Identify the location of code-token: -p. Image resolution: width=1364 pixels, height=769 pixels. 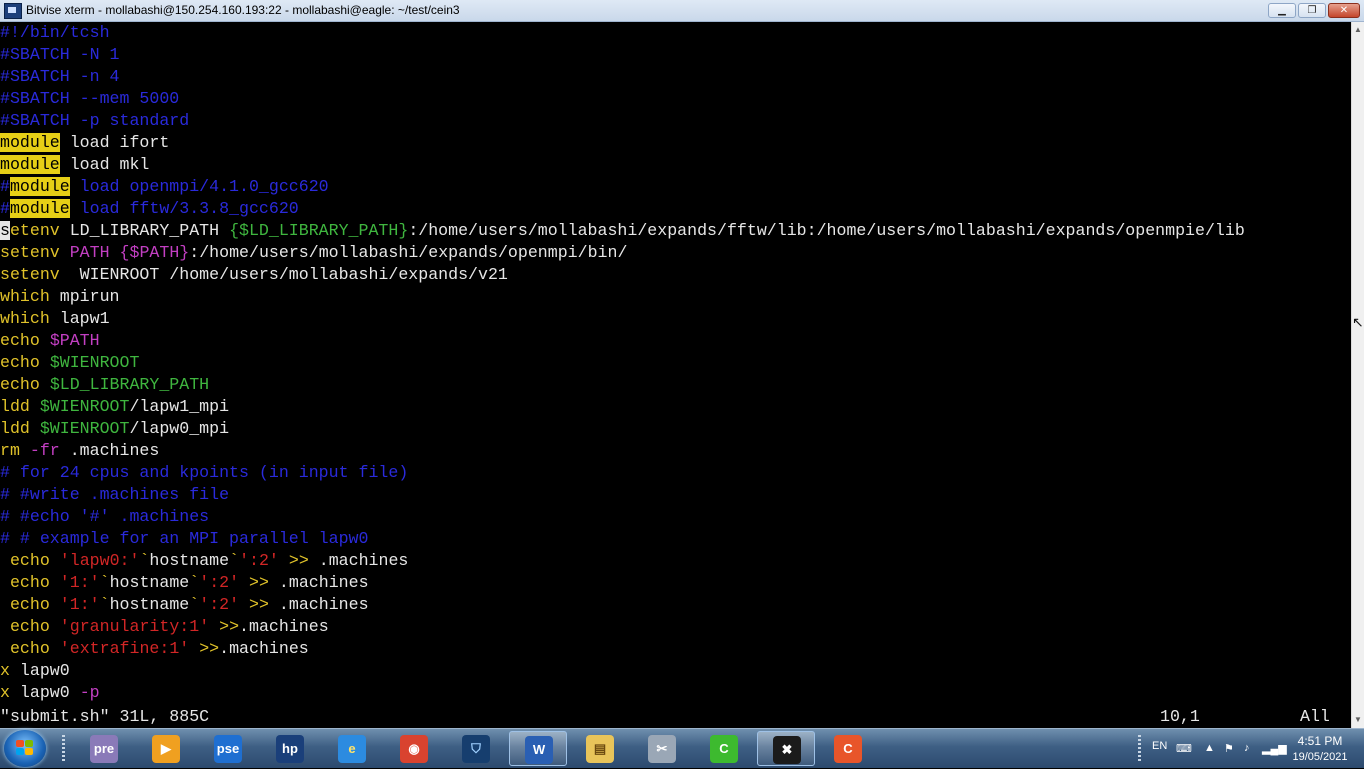
(89, 692).